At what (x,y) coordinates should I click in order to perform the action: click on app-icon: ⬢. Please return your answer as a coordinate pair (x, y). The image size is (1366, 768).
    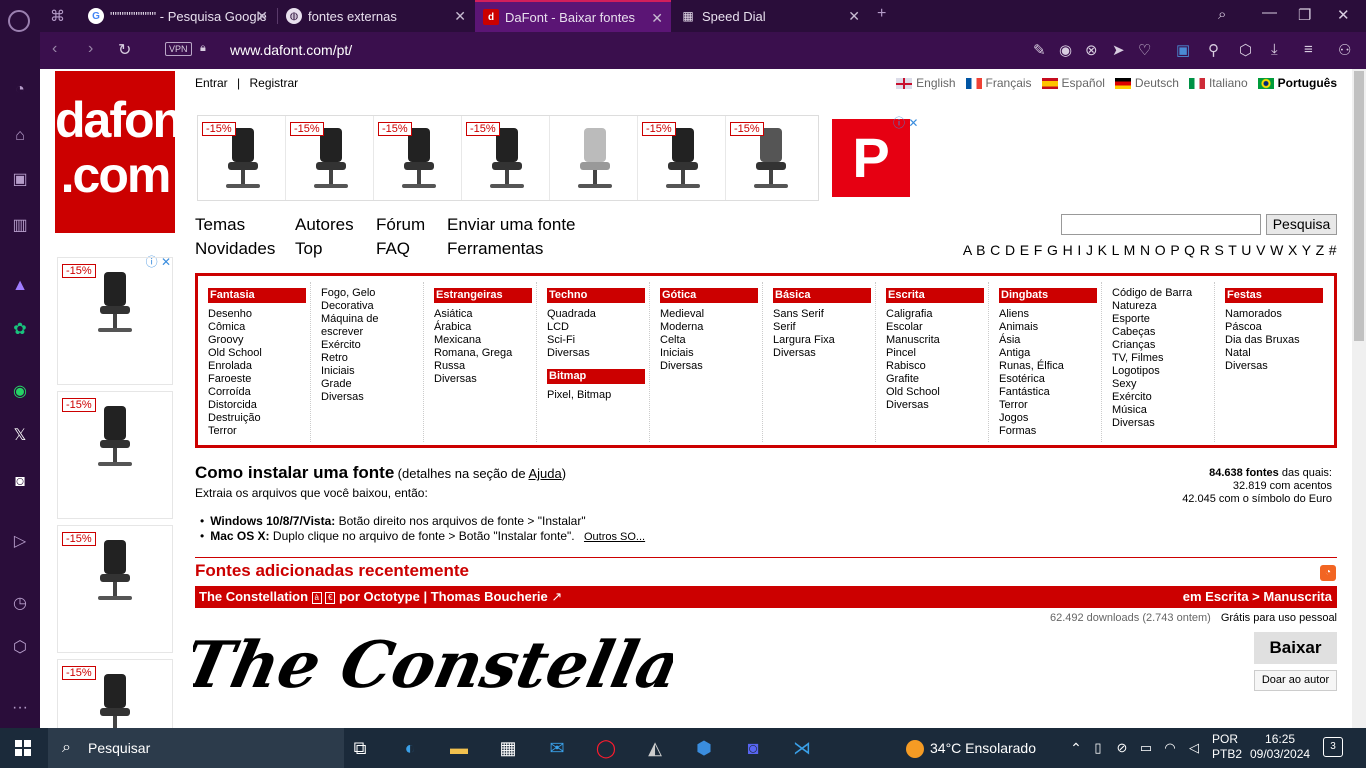
    Looking at the image, I should click on (704, 748).